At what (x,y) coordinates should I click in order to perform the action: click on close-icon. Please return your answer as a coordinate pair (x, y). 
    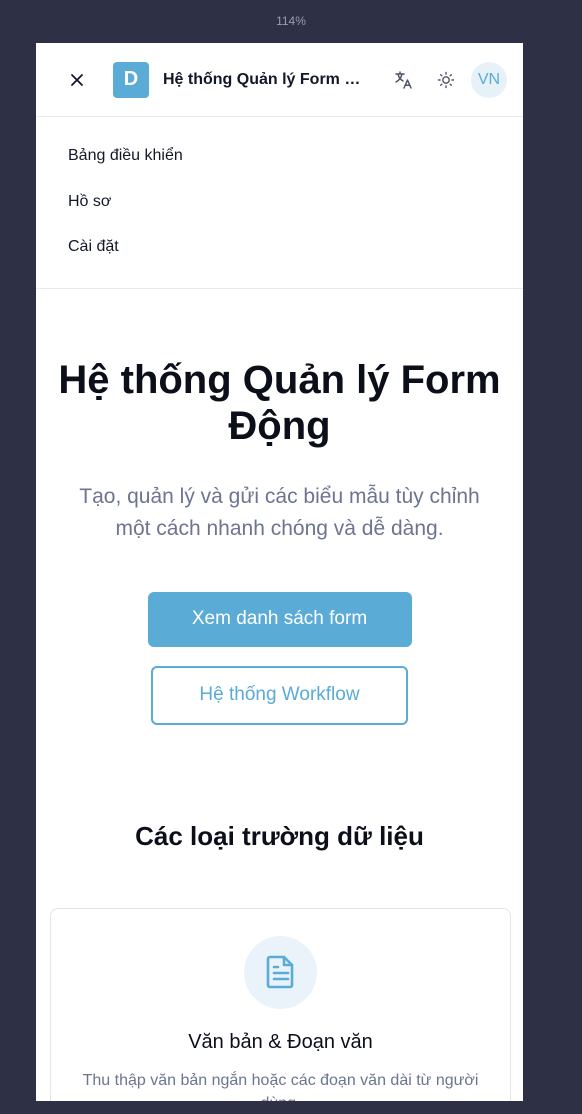
    Looking at the image, I should click on (77, 79).